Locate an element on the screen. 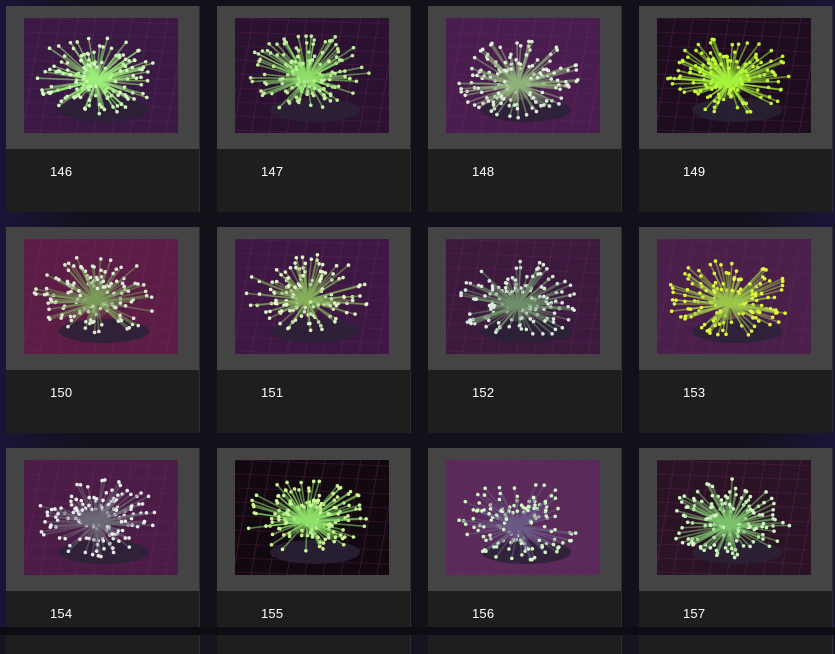 The width and height of the screenshot is (835, 654). gallery-card: 154 is located at coordinates (103, 551).